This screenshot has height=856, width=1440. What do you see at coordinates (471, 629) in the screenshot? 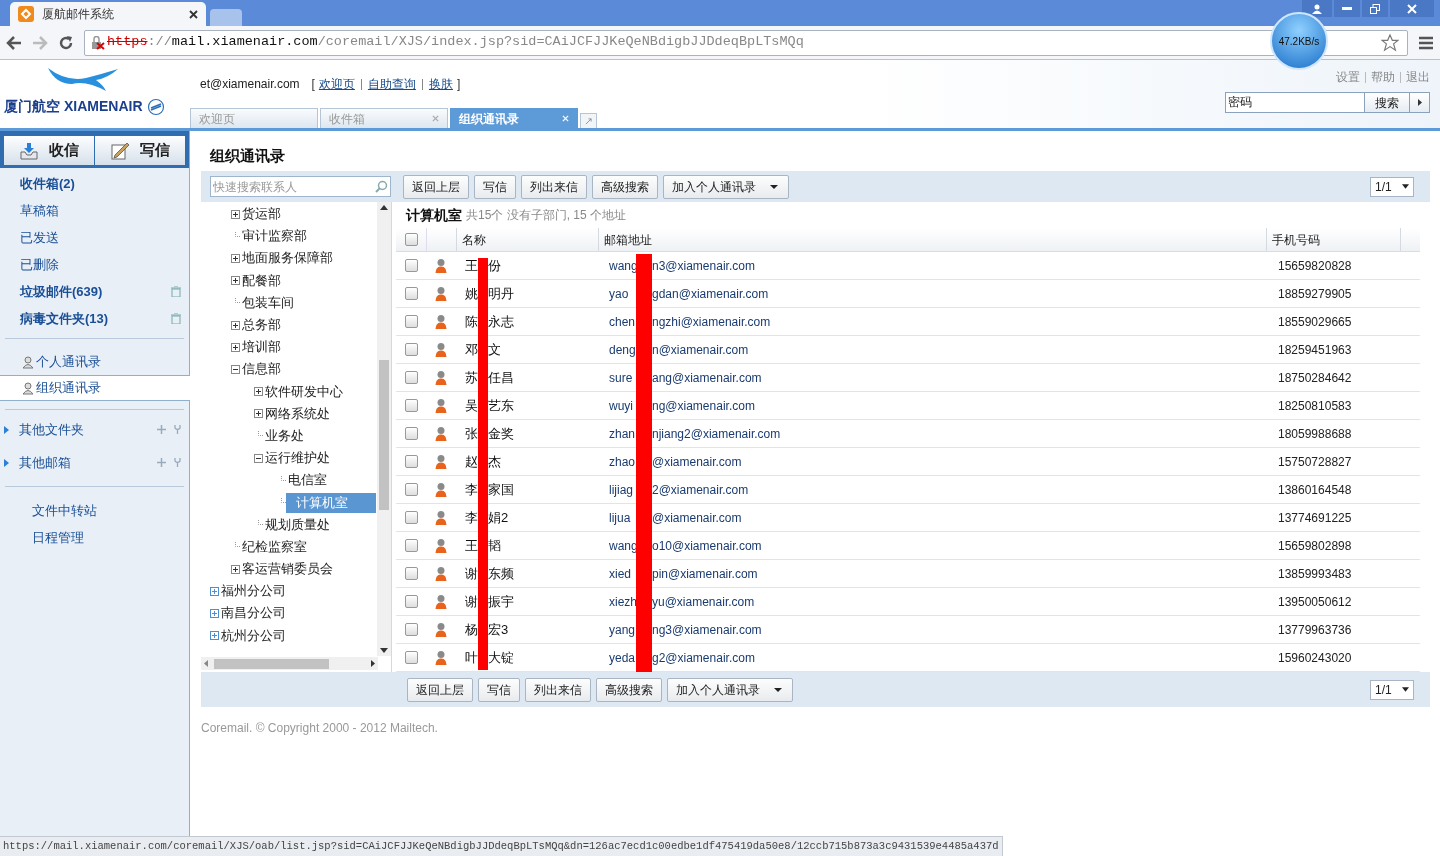
I see `name-text: 杨` at bounding box center [471, 629].